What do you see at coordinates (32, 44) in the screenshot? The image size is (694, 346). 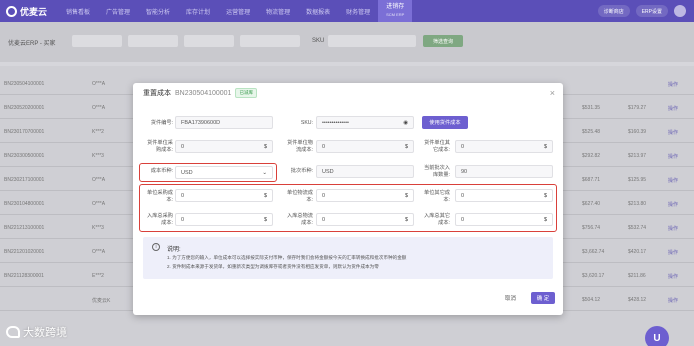 I see `filter-label: 优麦云ERP - 买家` at bounding box center [32, 44].